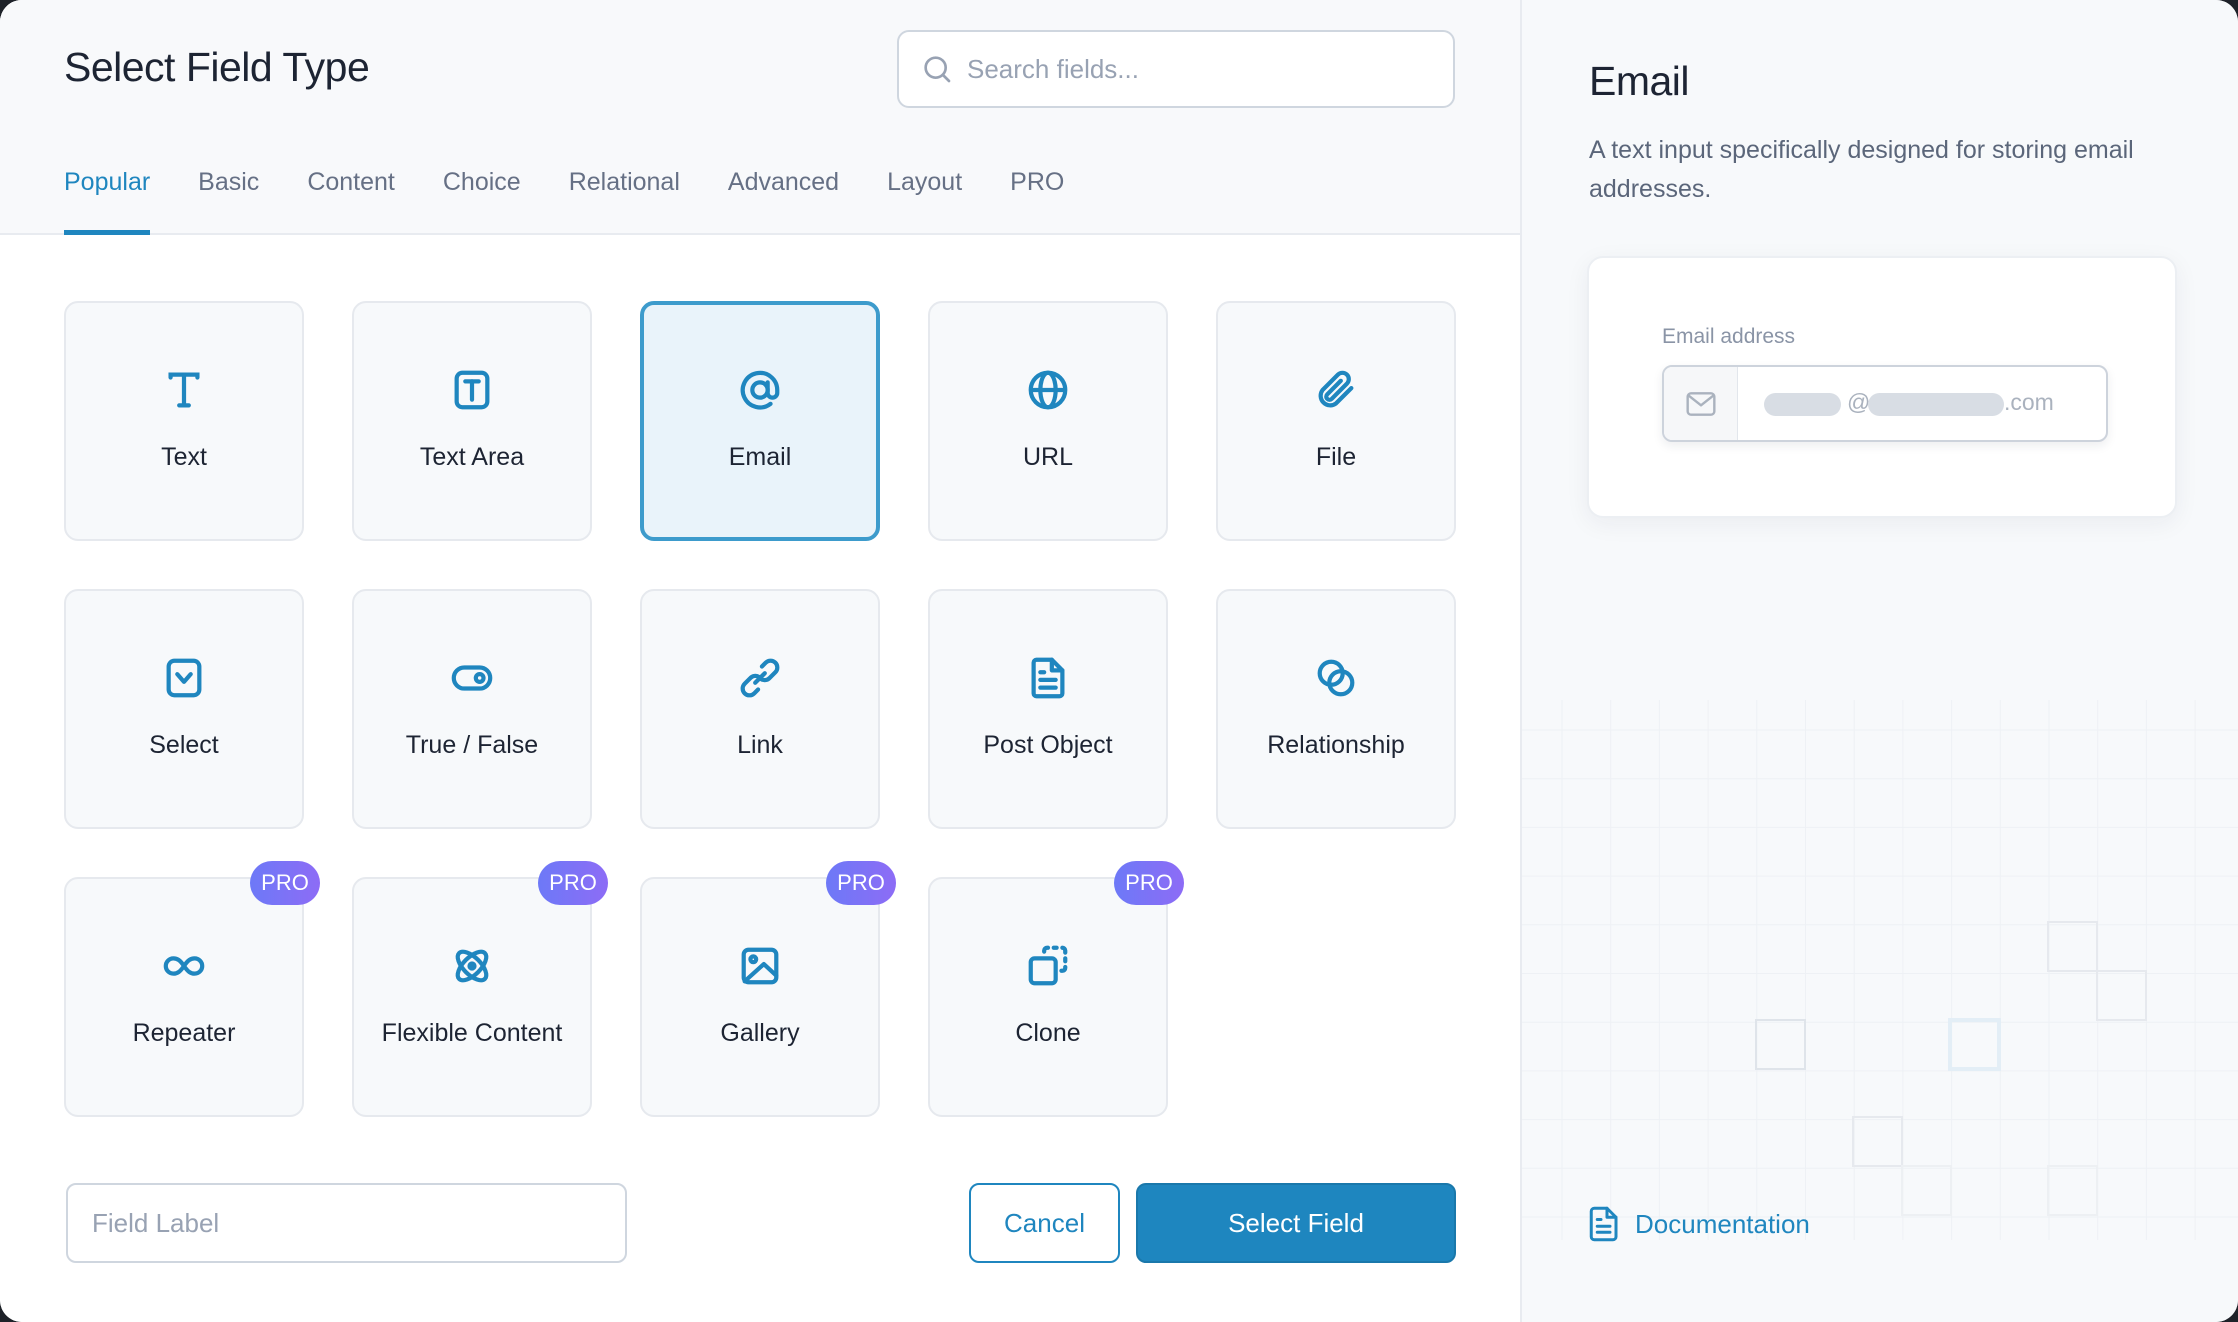  Describe the element at coordinates (184, 390) in the screenshot. I see `text-icon` at that location.